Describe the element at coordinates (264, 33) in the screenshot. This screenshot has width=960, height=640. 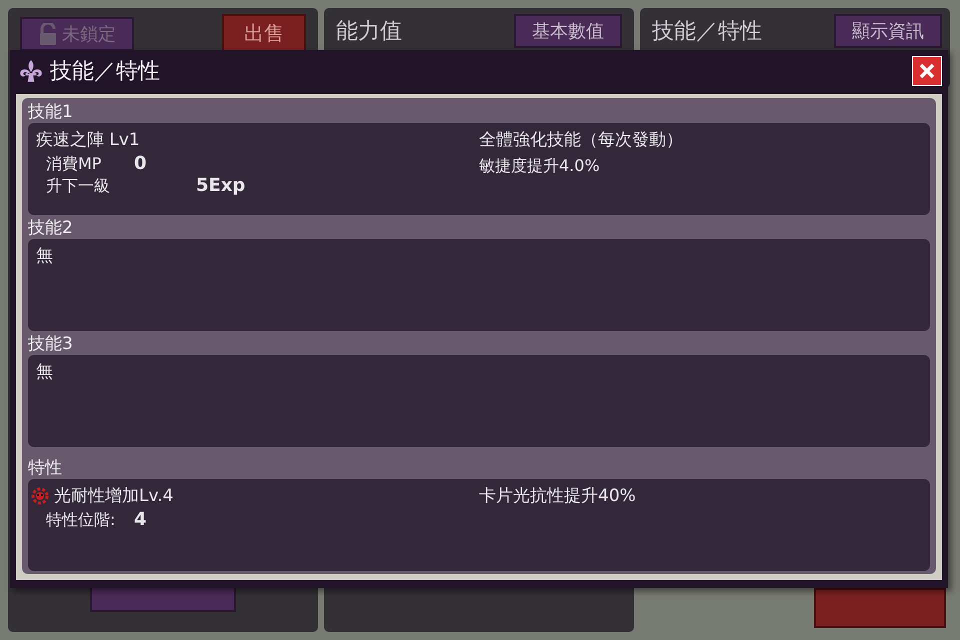
I see `sell-button: 出售` at that location.